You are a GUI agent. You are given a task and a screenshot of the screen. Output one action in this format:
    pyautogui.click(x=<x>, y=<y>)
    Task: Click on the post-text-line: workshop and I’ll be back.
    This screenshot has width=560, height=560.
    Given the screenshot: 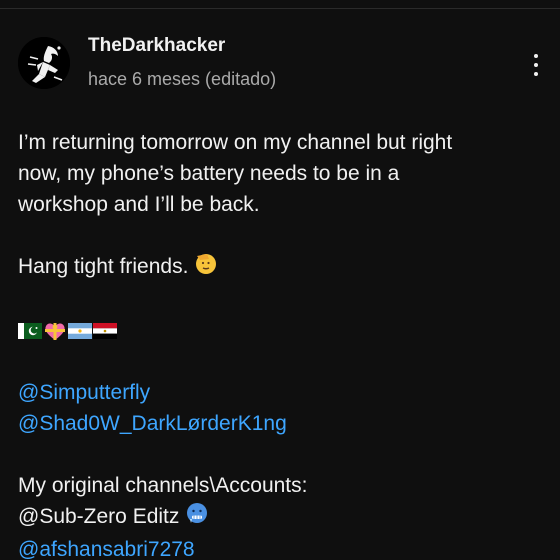 What is the action you would take?
    pyautogui.click(x=139, y=204)
    